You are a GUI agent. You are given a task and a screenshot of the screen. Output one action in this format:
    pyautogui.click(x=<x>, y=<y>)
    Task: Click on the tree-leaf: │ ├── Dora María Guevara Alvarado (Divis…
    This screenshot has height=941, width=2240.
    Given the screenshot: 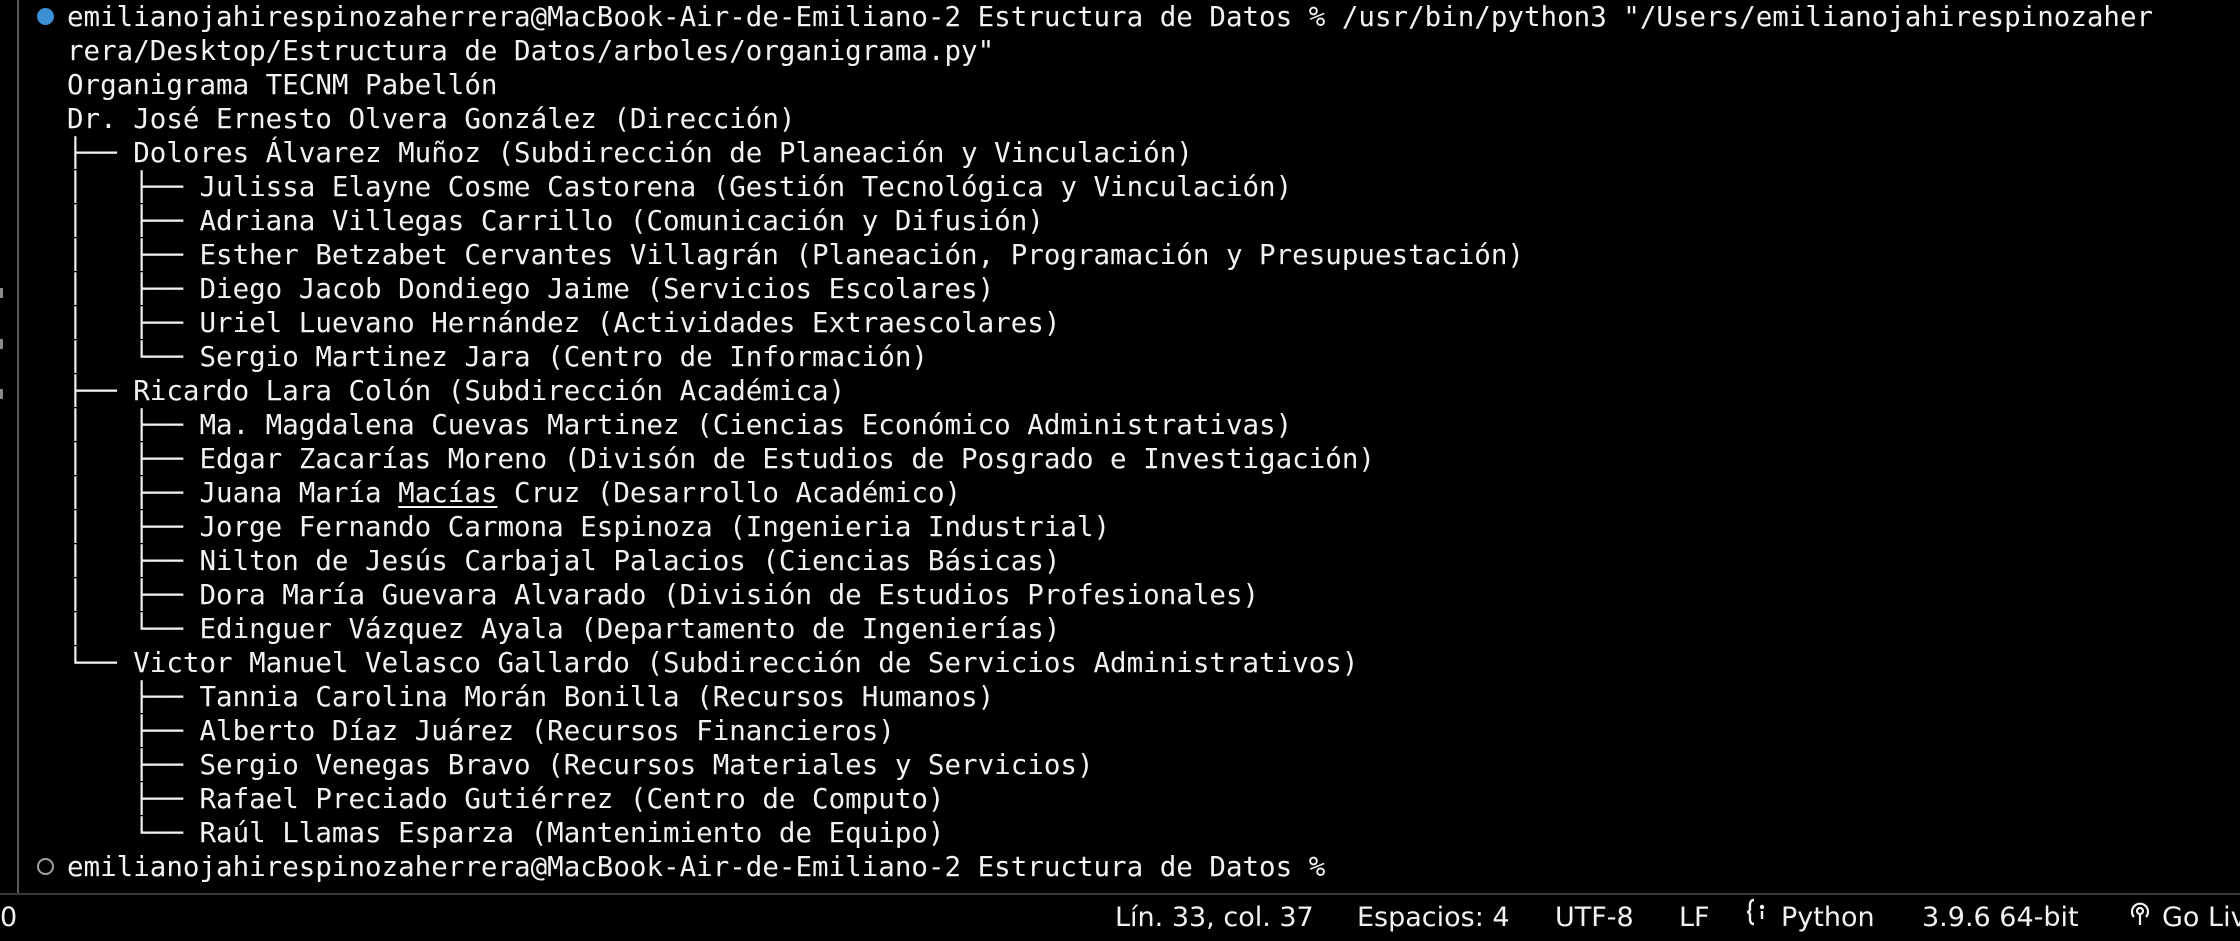 What is the action you would take?
    pyautogui.click(x=663, y=595)
    